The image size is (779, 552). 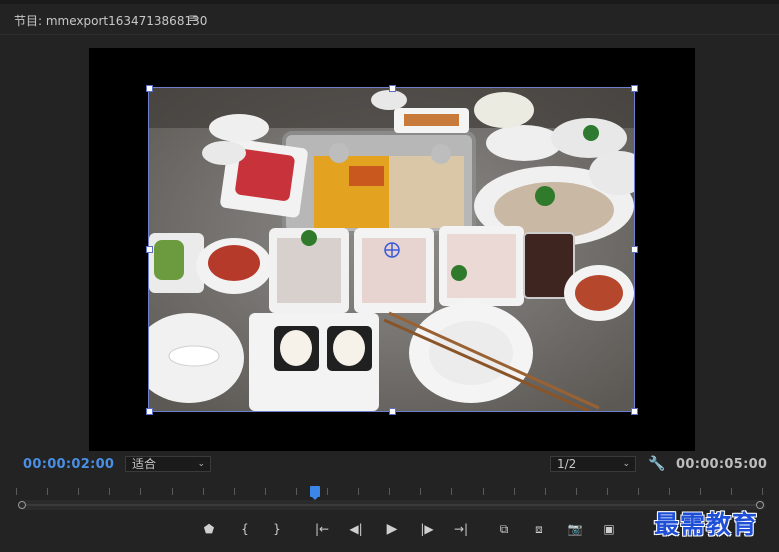 I want to click on transform-handle-bottom-right, so click(x=634, y=411).